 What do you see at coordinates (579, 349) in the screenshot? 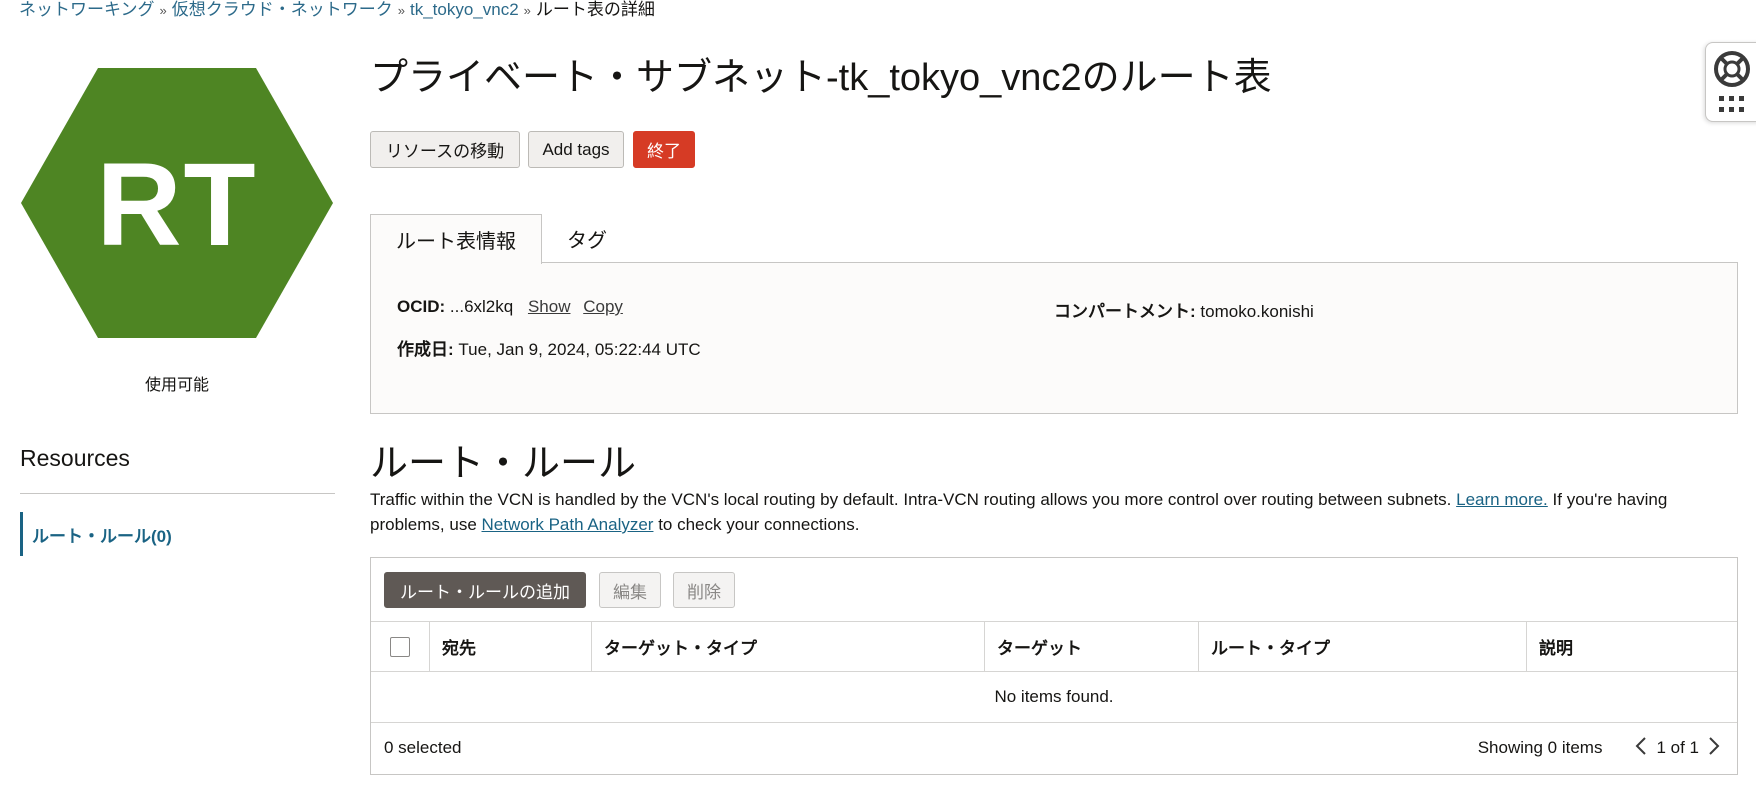
I see `created-value: Tue, Jan 9, 2024, 05:22:44 UTC` at bounding box center [579, 349].